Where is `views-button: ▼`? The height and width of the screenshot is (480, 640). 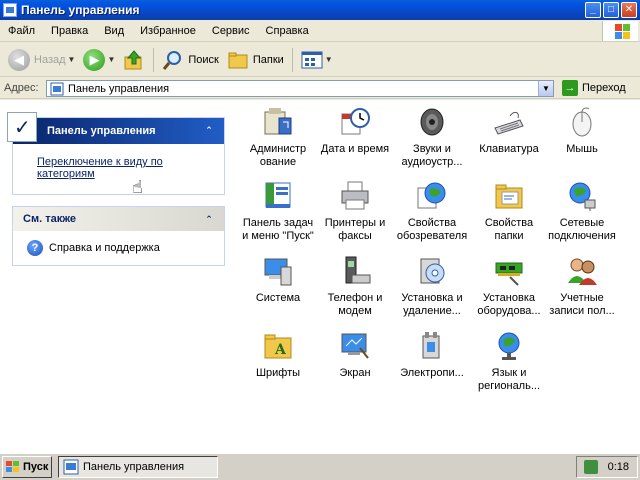
views-button: ▼ is located at coordinates (317, 60).